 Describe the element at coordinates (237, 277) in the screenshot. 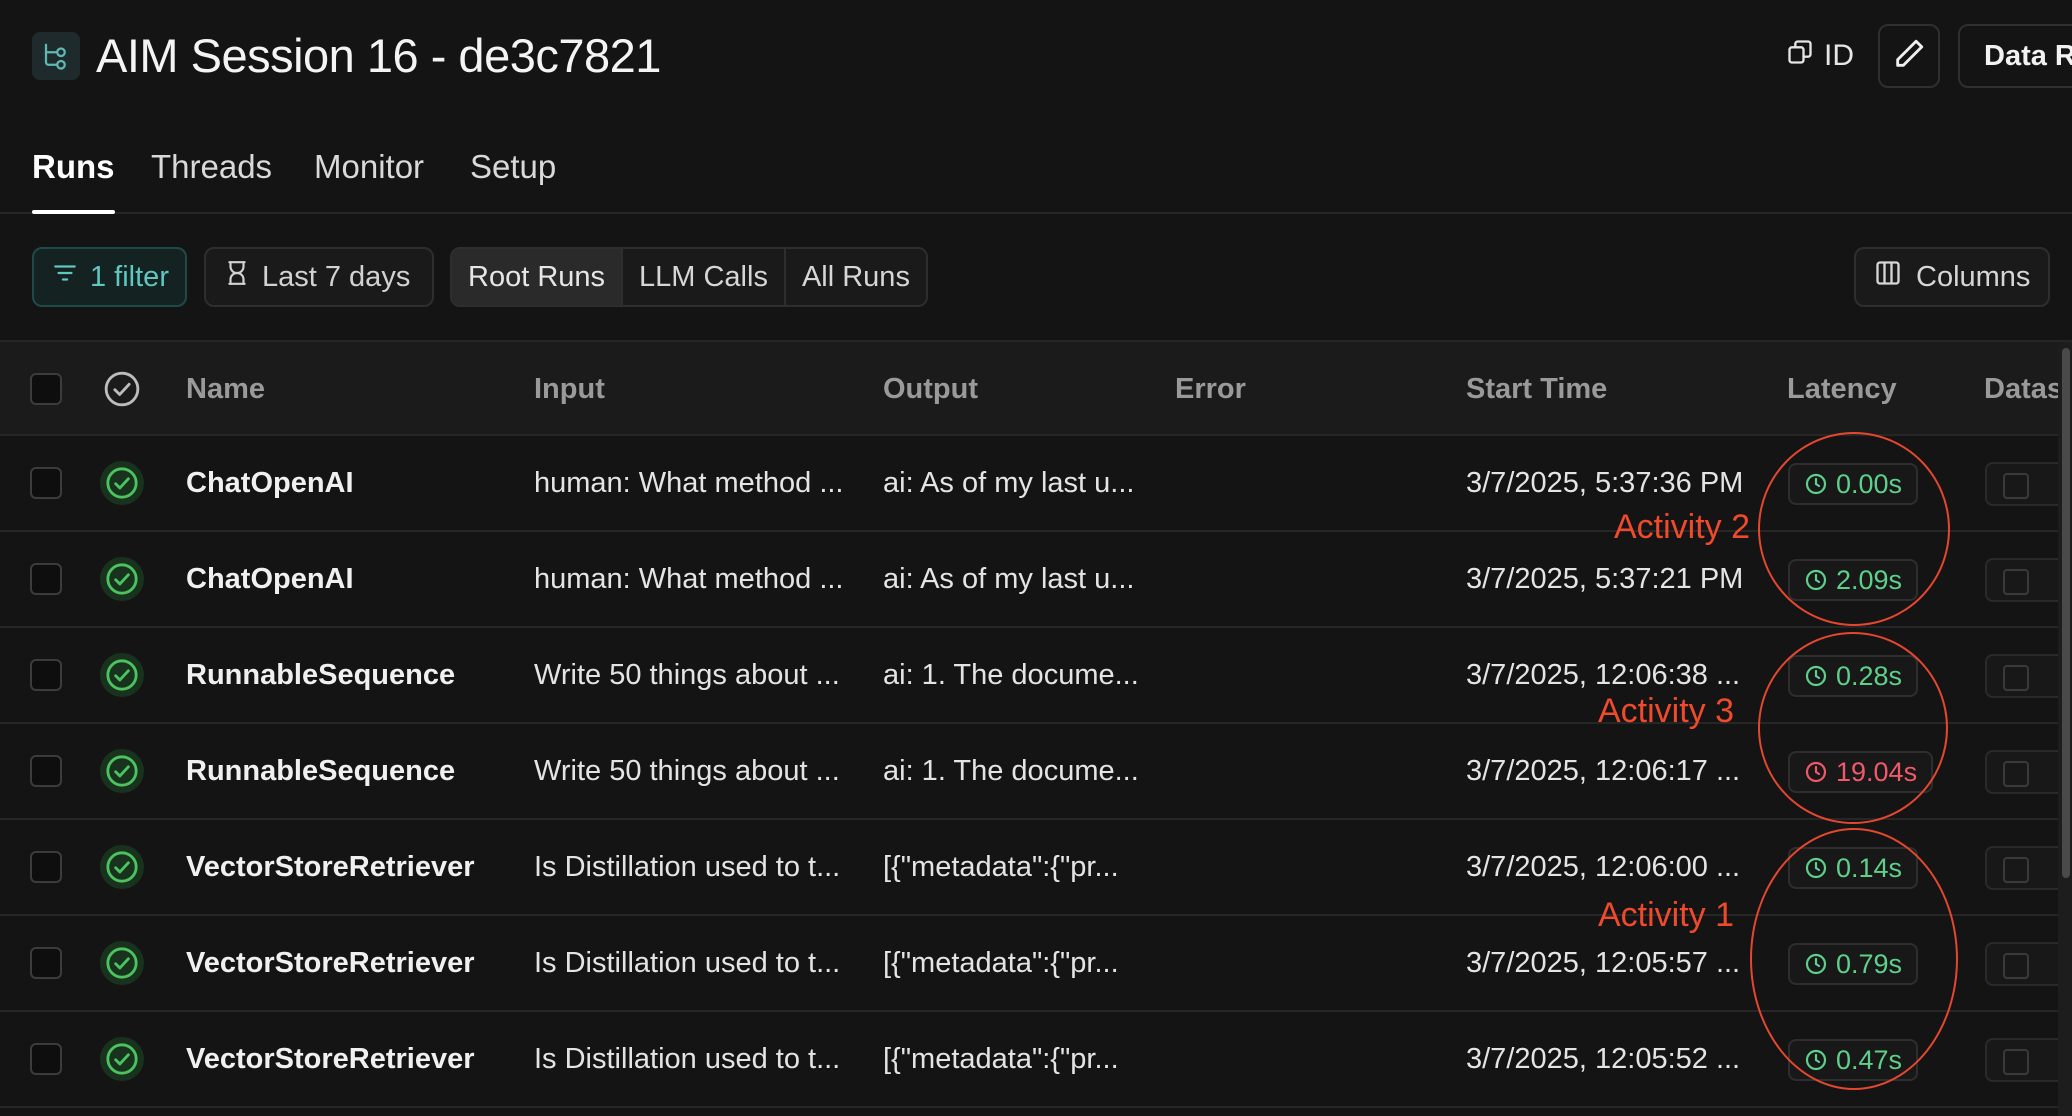

I see `hourglass-icon` at that location.